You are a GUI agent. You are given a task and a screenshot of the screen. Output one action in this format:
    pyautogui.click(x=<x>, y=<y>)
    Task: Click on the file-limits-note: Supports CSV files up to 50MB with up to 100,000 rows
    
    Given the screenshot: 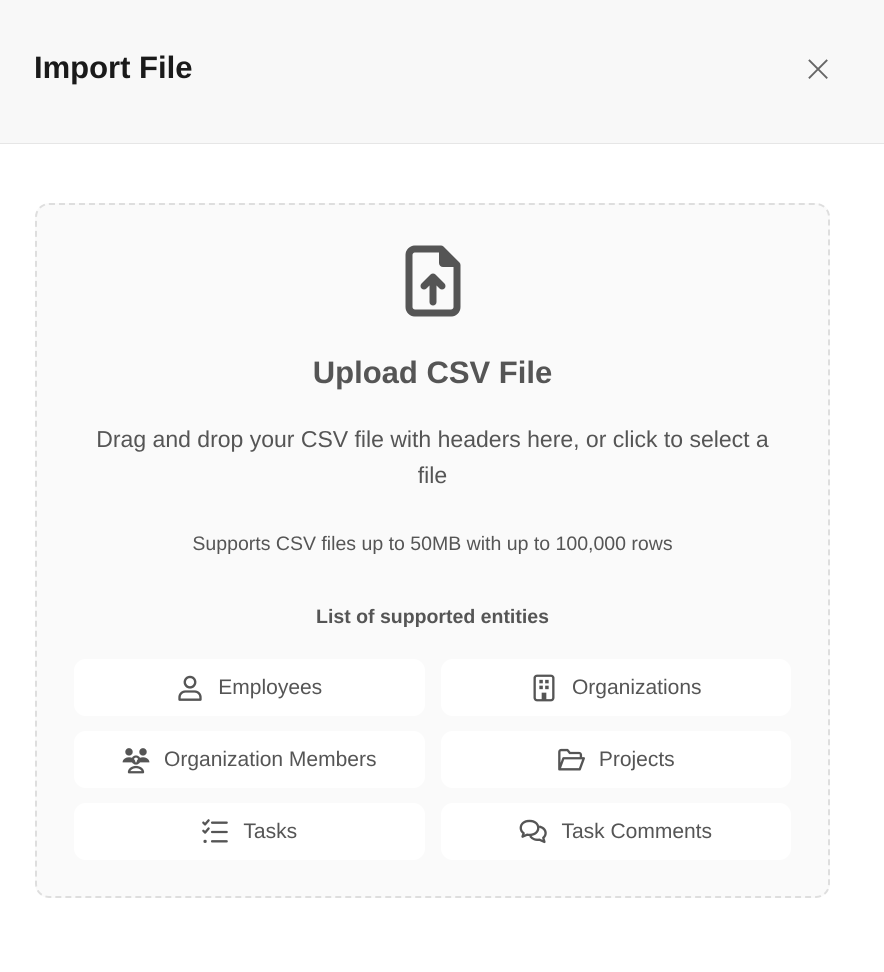 What is the action you would take?
    pyautogui.click(x=432, y=544)
    